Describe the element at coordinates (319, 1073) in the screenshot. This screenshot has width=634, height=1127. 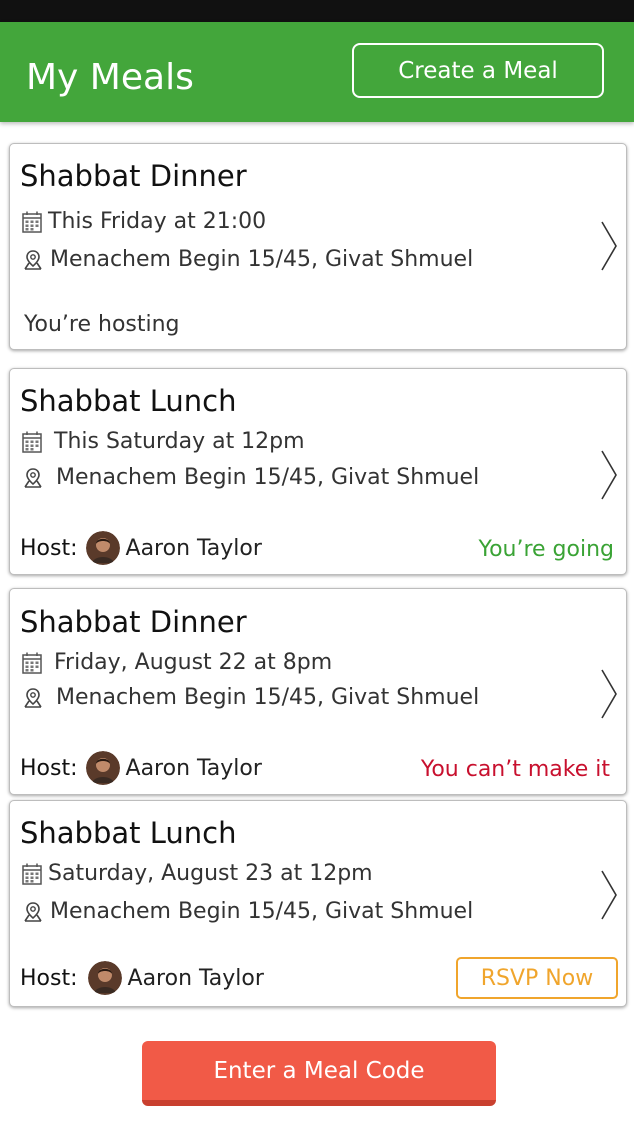
I see `enter-meal-code-button: Enter a Meal Code` at that location.